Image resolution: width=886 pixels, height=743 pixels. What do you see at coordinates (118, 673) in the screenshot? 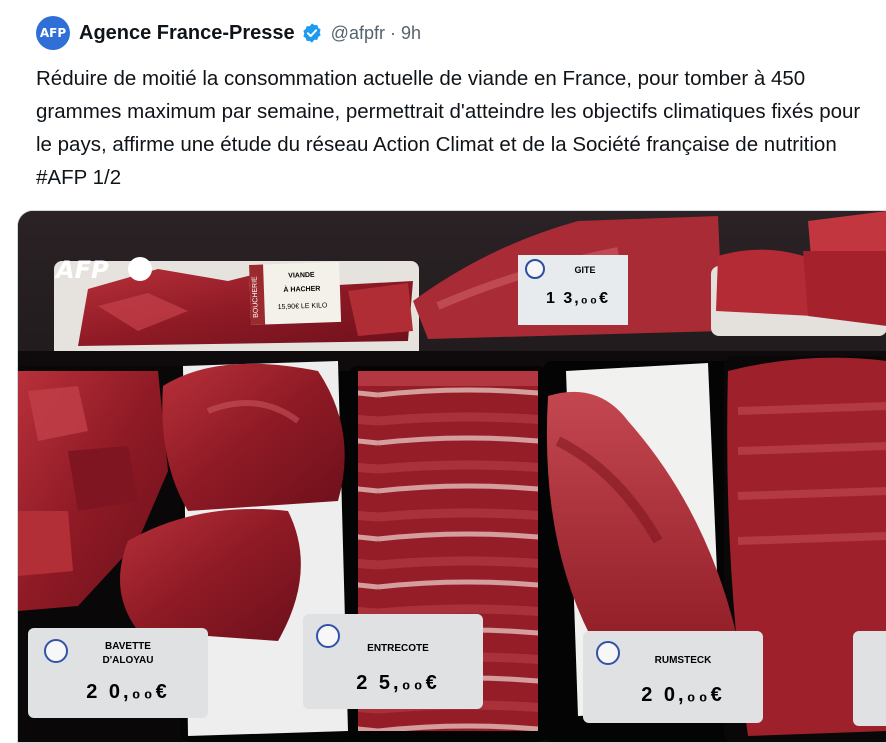
I see `label-bavette: BAVETTE D'ALOYAU 2 0,₀₀€` at bounding box center [118, 673].